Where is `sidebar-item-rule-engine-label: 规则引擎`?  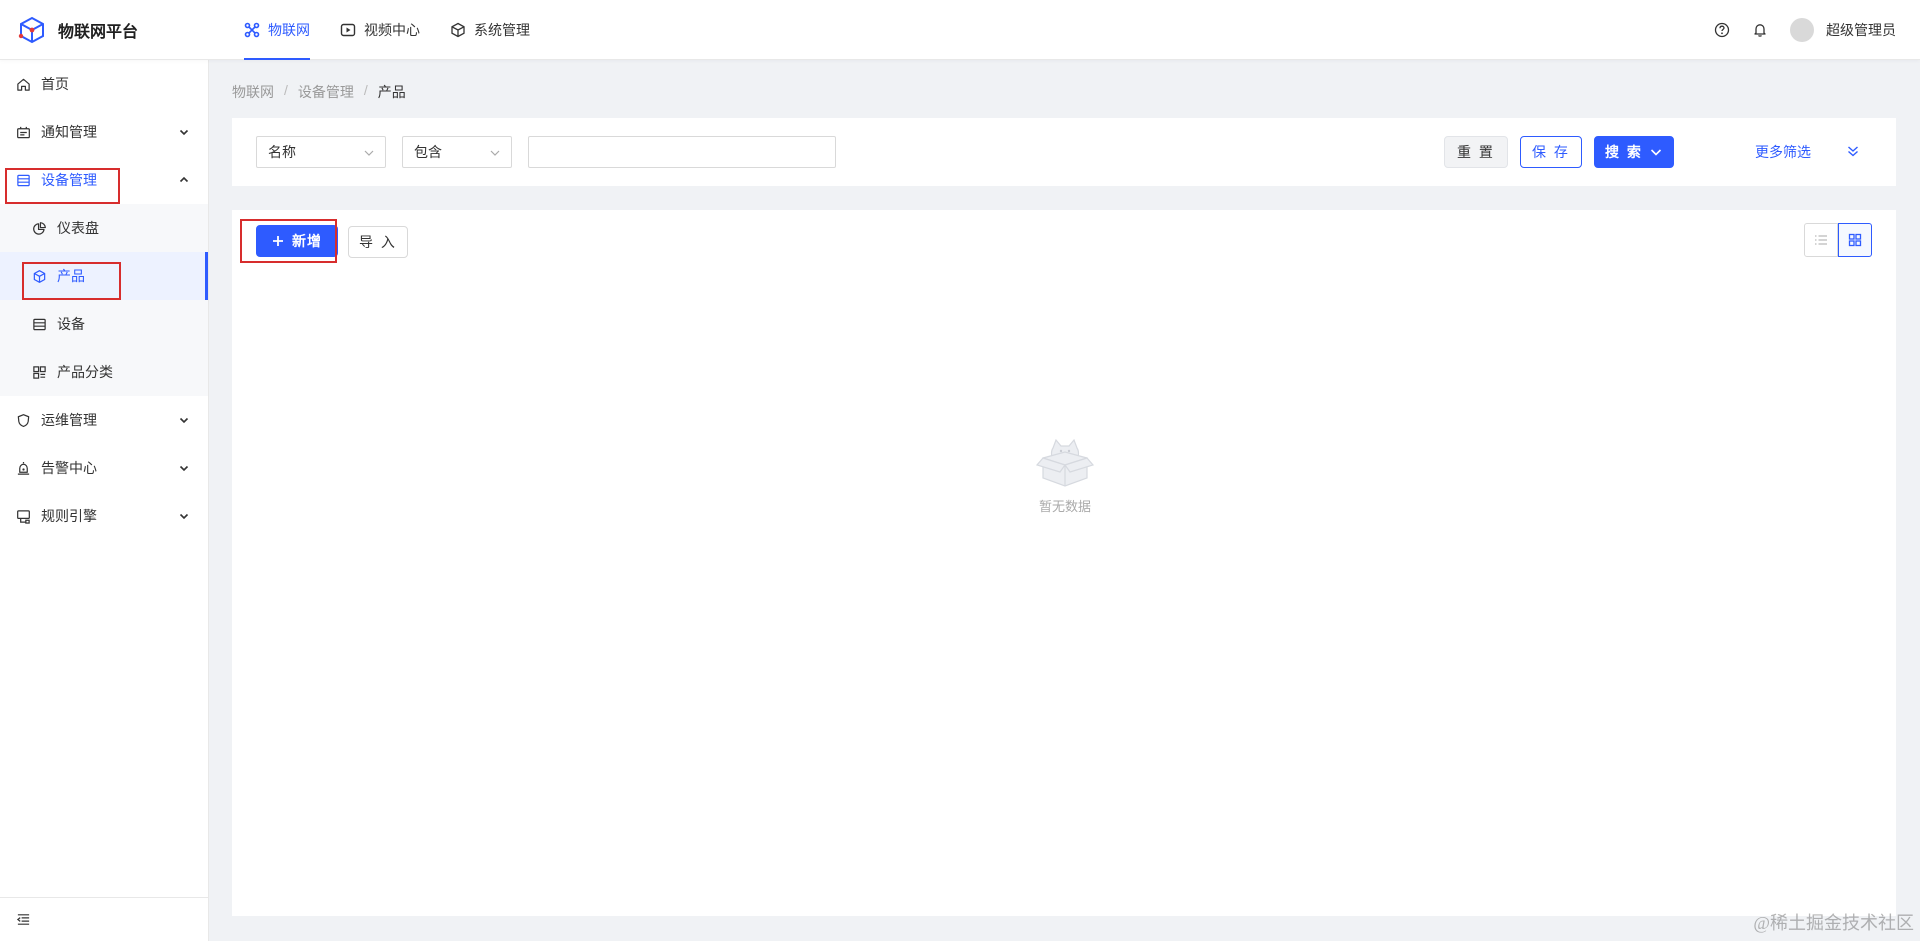 sidebar-item-rule-engine-label: 规则引擎 is located at coordinates (69, 516).